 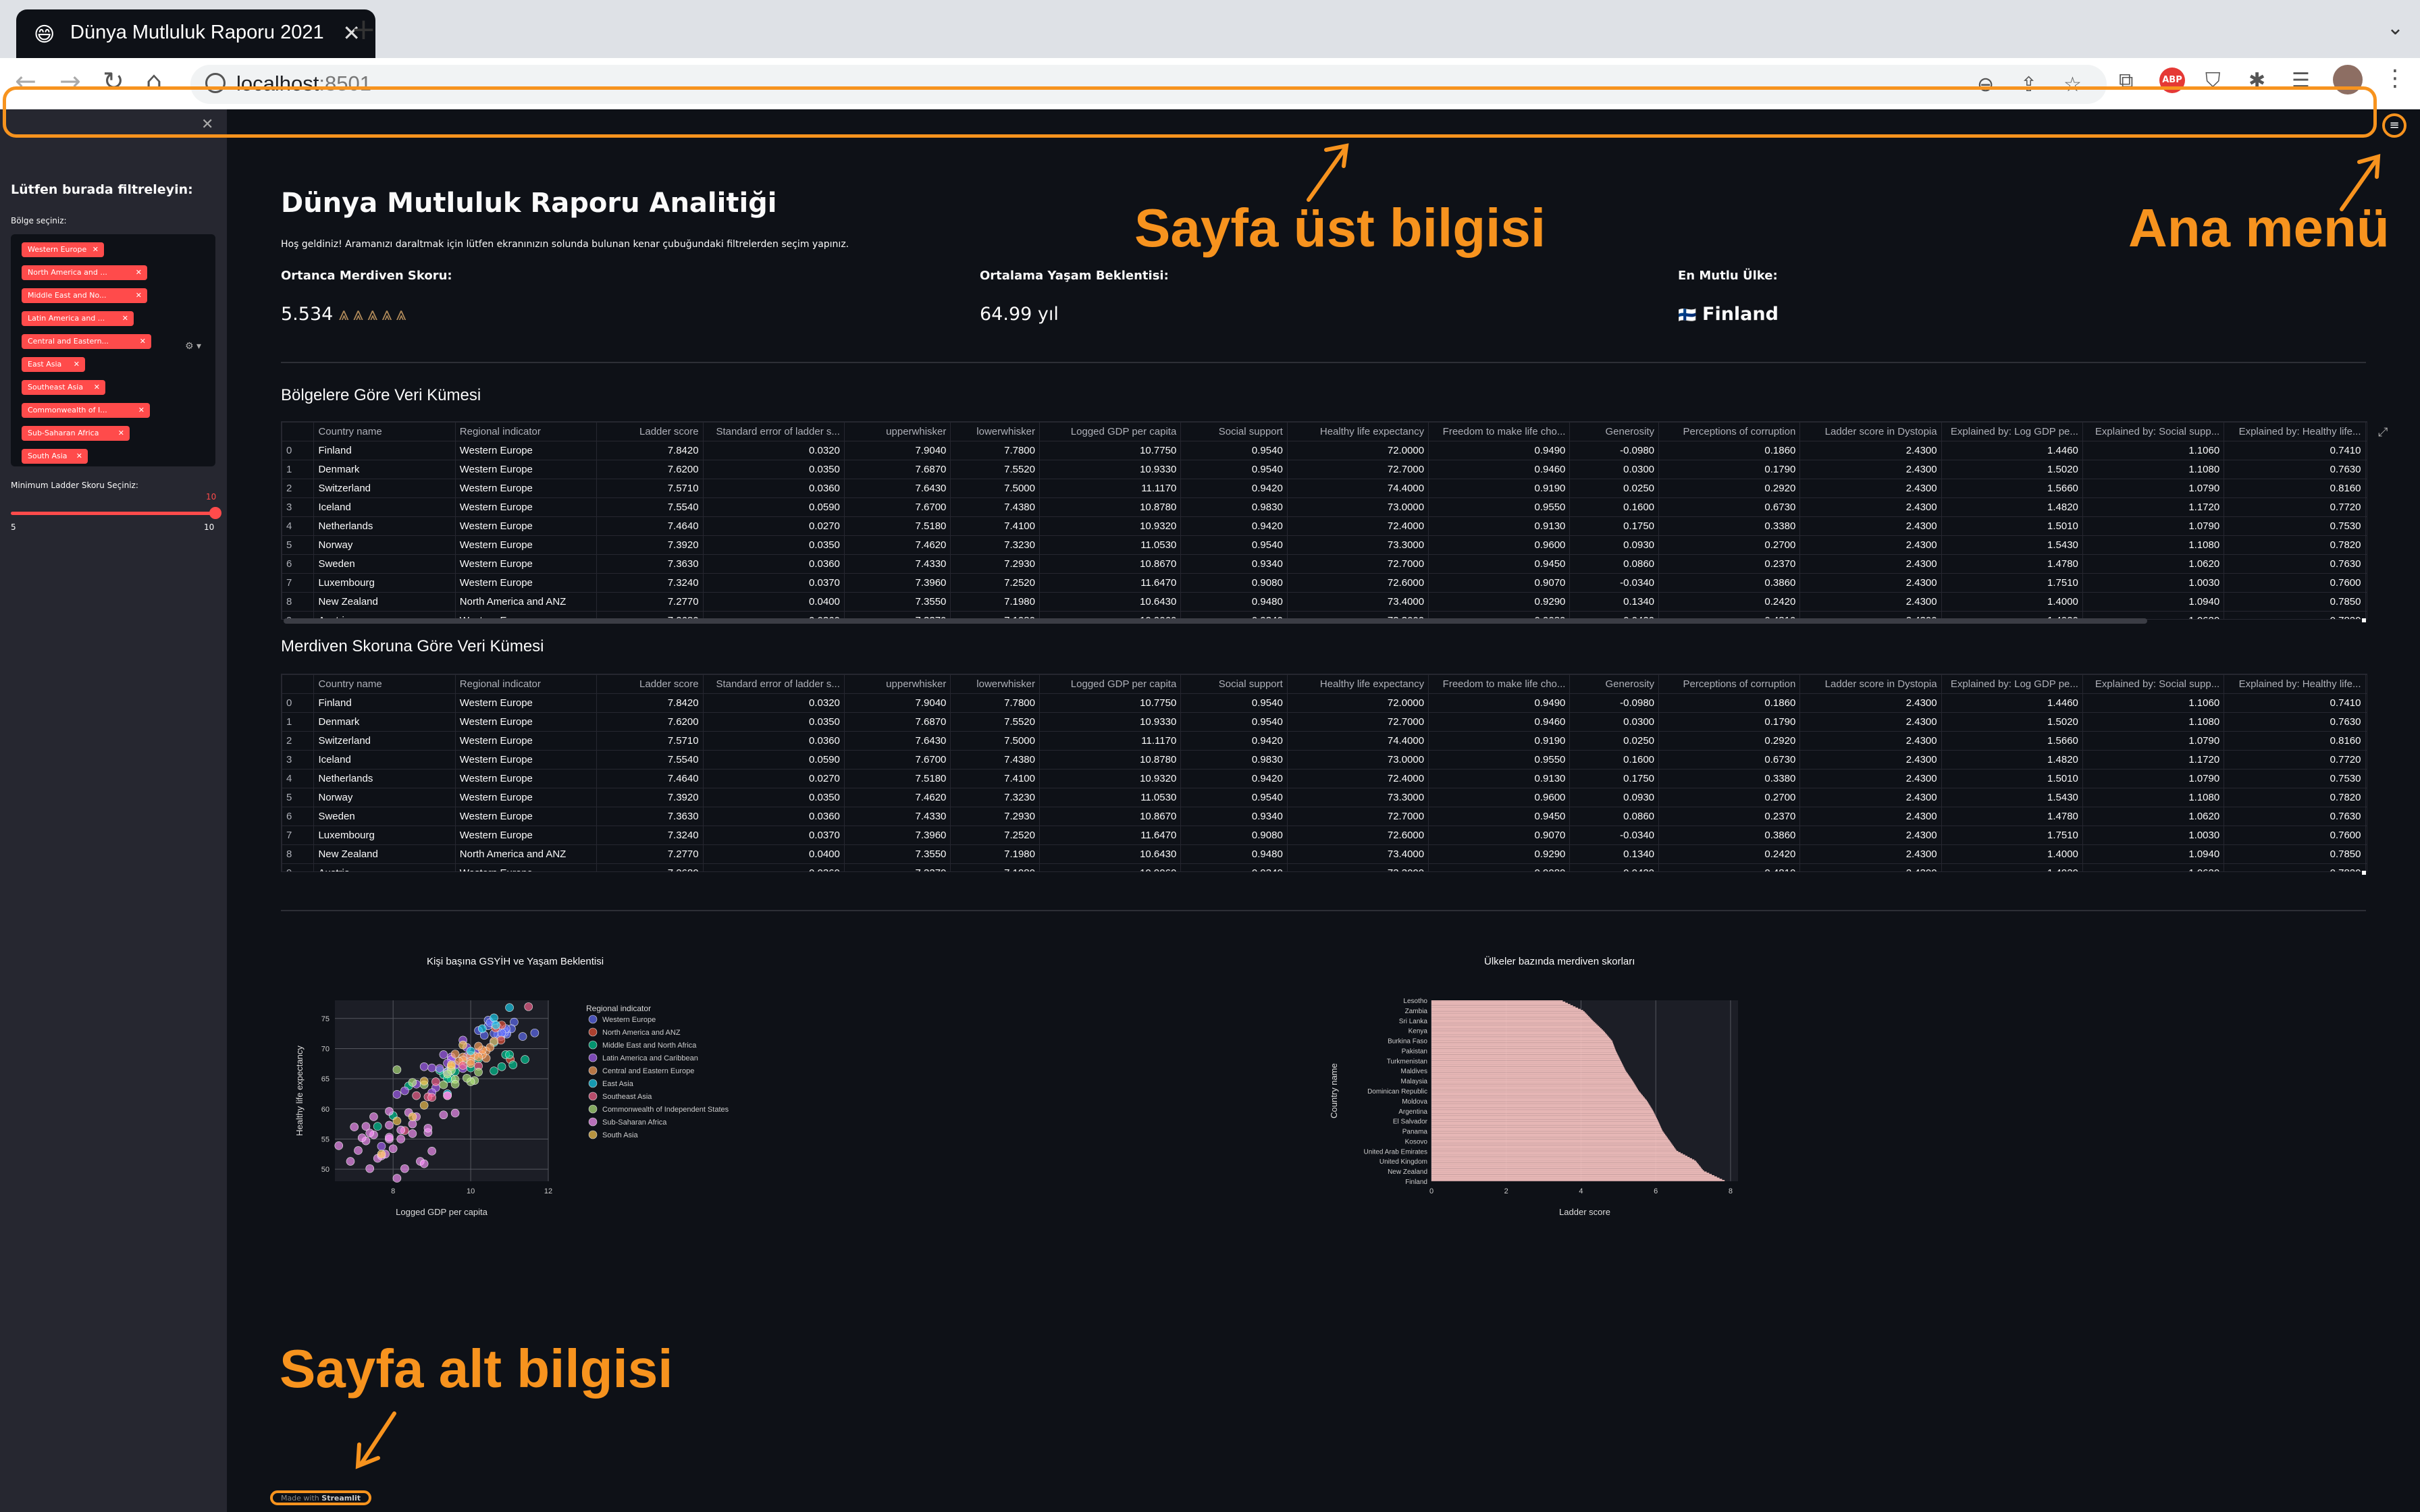 What do you see at coordinates (1327, 174) in the screenshot?
I see `arrow-header` at bounding box center [1327, 174].